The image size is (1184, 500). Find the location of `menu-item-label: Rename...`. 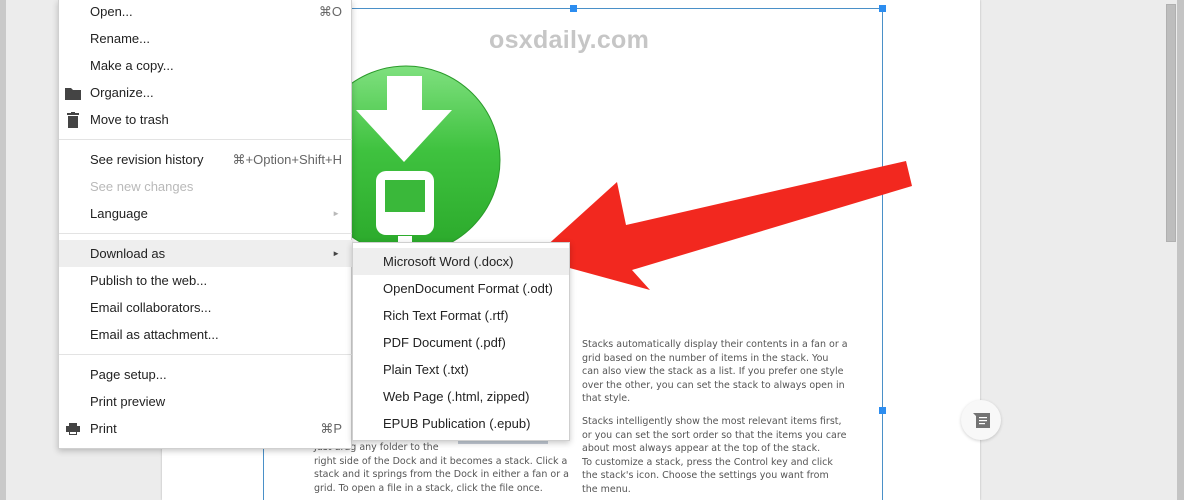

menu-item-label: Rename... is located at coordinates (120, 38).